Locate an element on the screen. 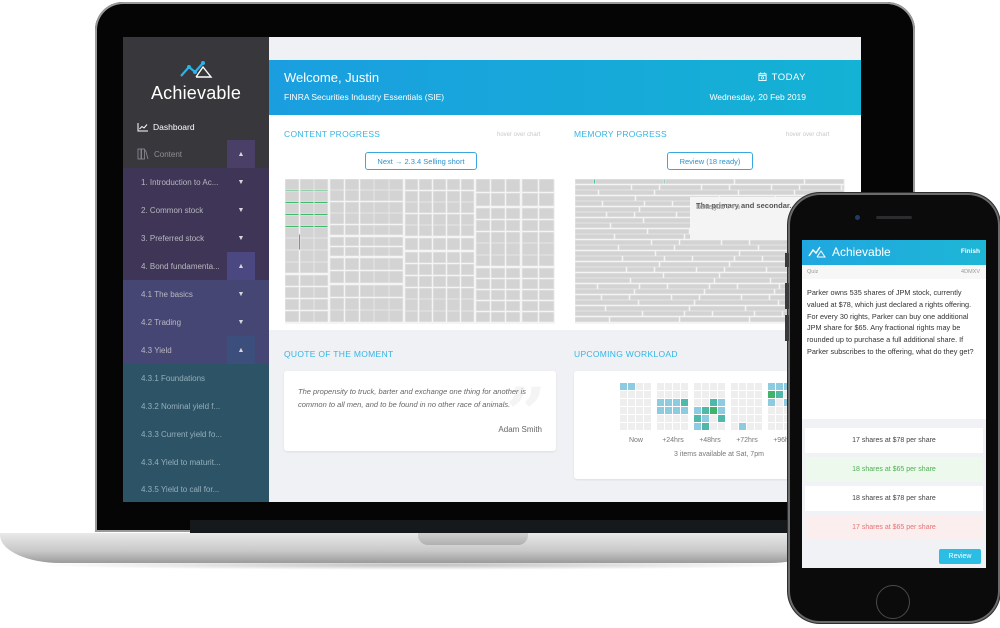 Image resolution: width=1000 pixels, height=628 pixels. answer-option: 17 shares at $78 per share is located at coordinates (894, 440).